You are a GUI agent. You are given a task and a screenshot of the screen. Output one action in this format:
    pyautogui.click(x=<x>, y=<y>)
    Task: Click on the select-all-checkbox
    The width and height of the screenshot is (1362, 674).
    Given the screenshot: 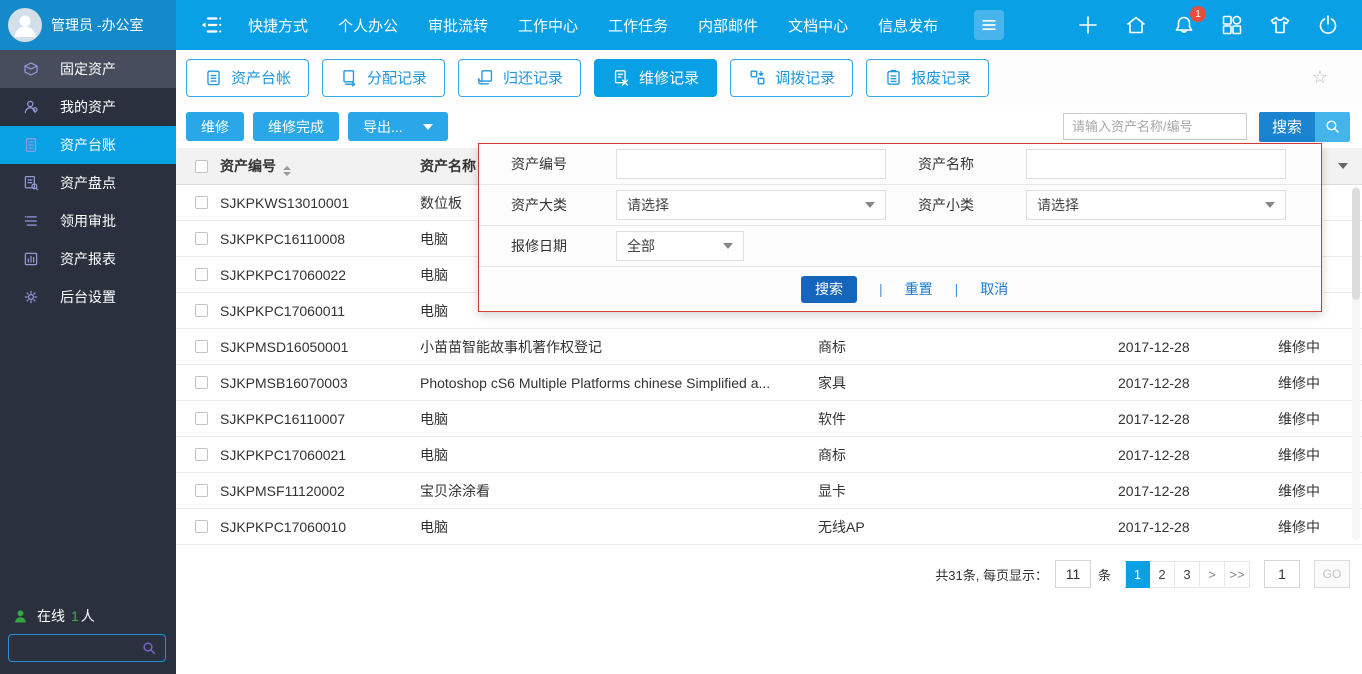 What is the action you would take?
    pyautogui.click(x=201, y=166)
    